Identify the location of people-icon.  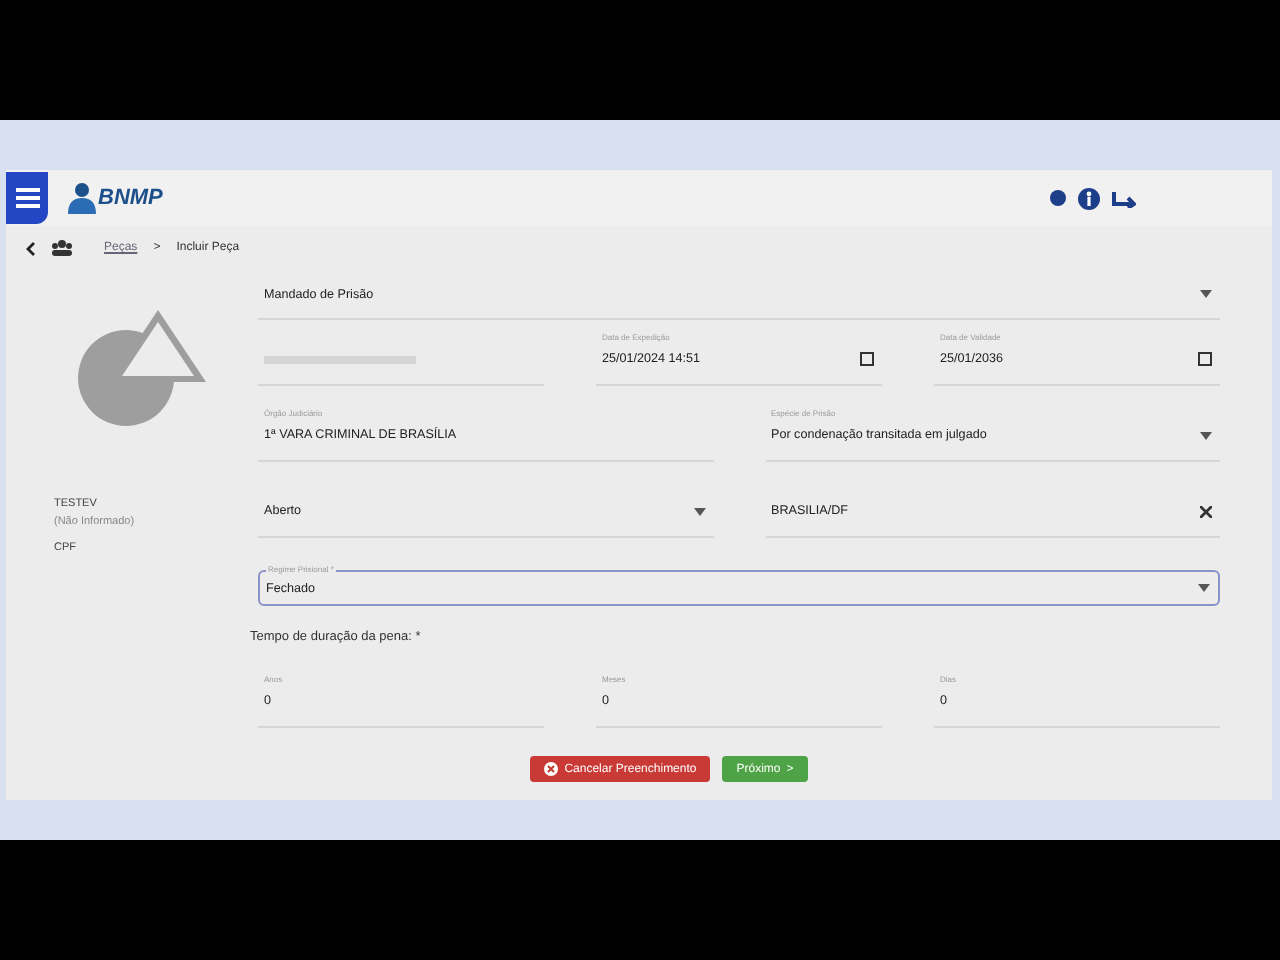
(62, 248).